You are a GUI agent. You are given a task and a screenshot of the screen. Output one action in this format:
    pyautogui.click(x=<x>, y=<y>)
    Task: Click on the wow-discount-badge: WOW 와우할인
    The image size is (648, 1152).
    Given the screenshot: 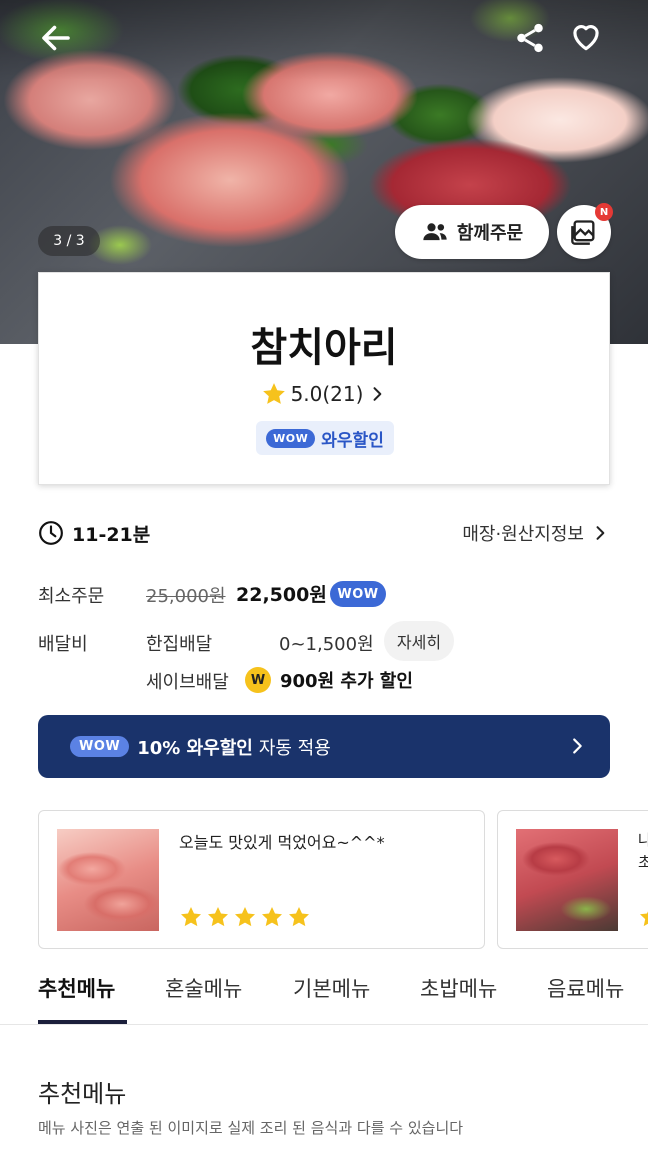 What is the action you would take?
    pyautogui.click(x=325, y=438)
    